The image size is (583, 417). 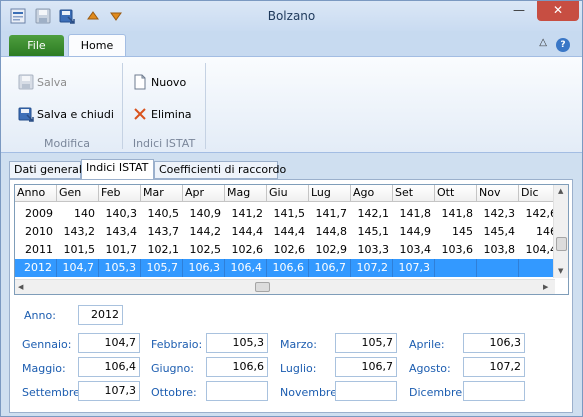 What do you see at coordinates (545, 287) in the screenshot?
I see `scroll-right-icon: ▶` at bounding box center [545, 287].